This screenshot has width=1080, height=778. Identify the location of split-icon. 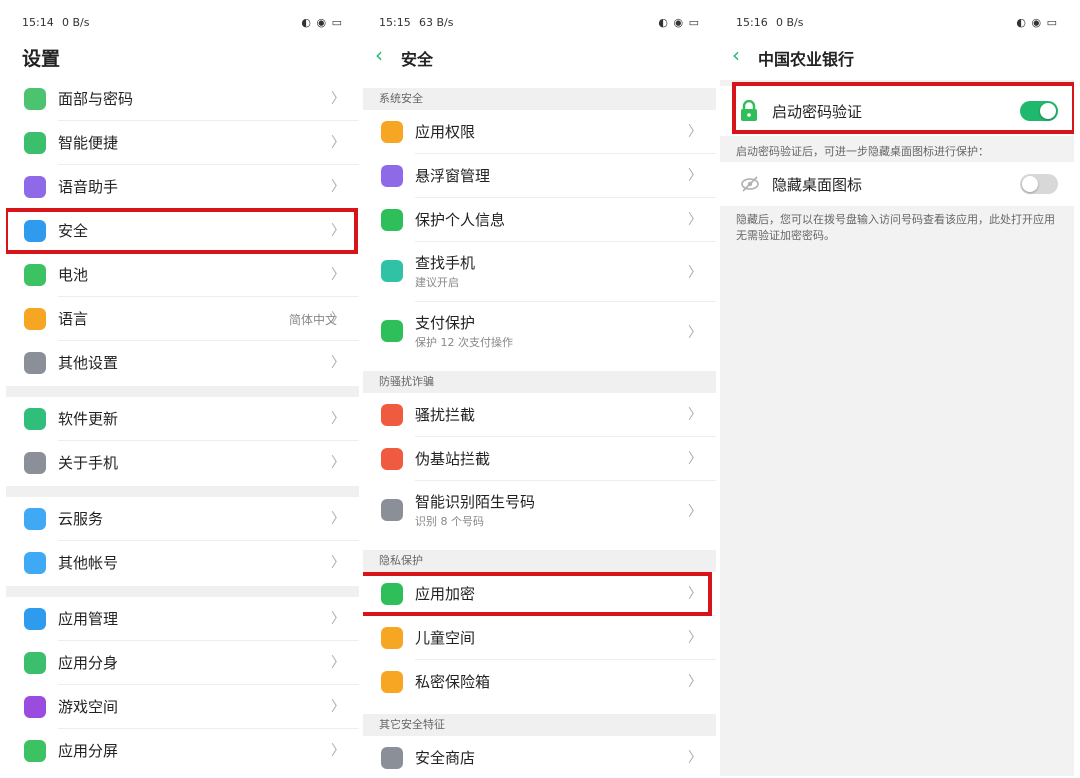
(35, 751).